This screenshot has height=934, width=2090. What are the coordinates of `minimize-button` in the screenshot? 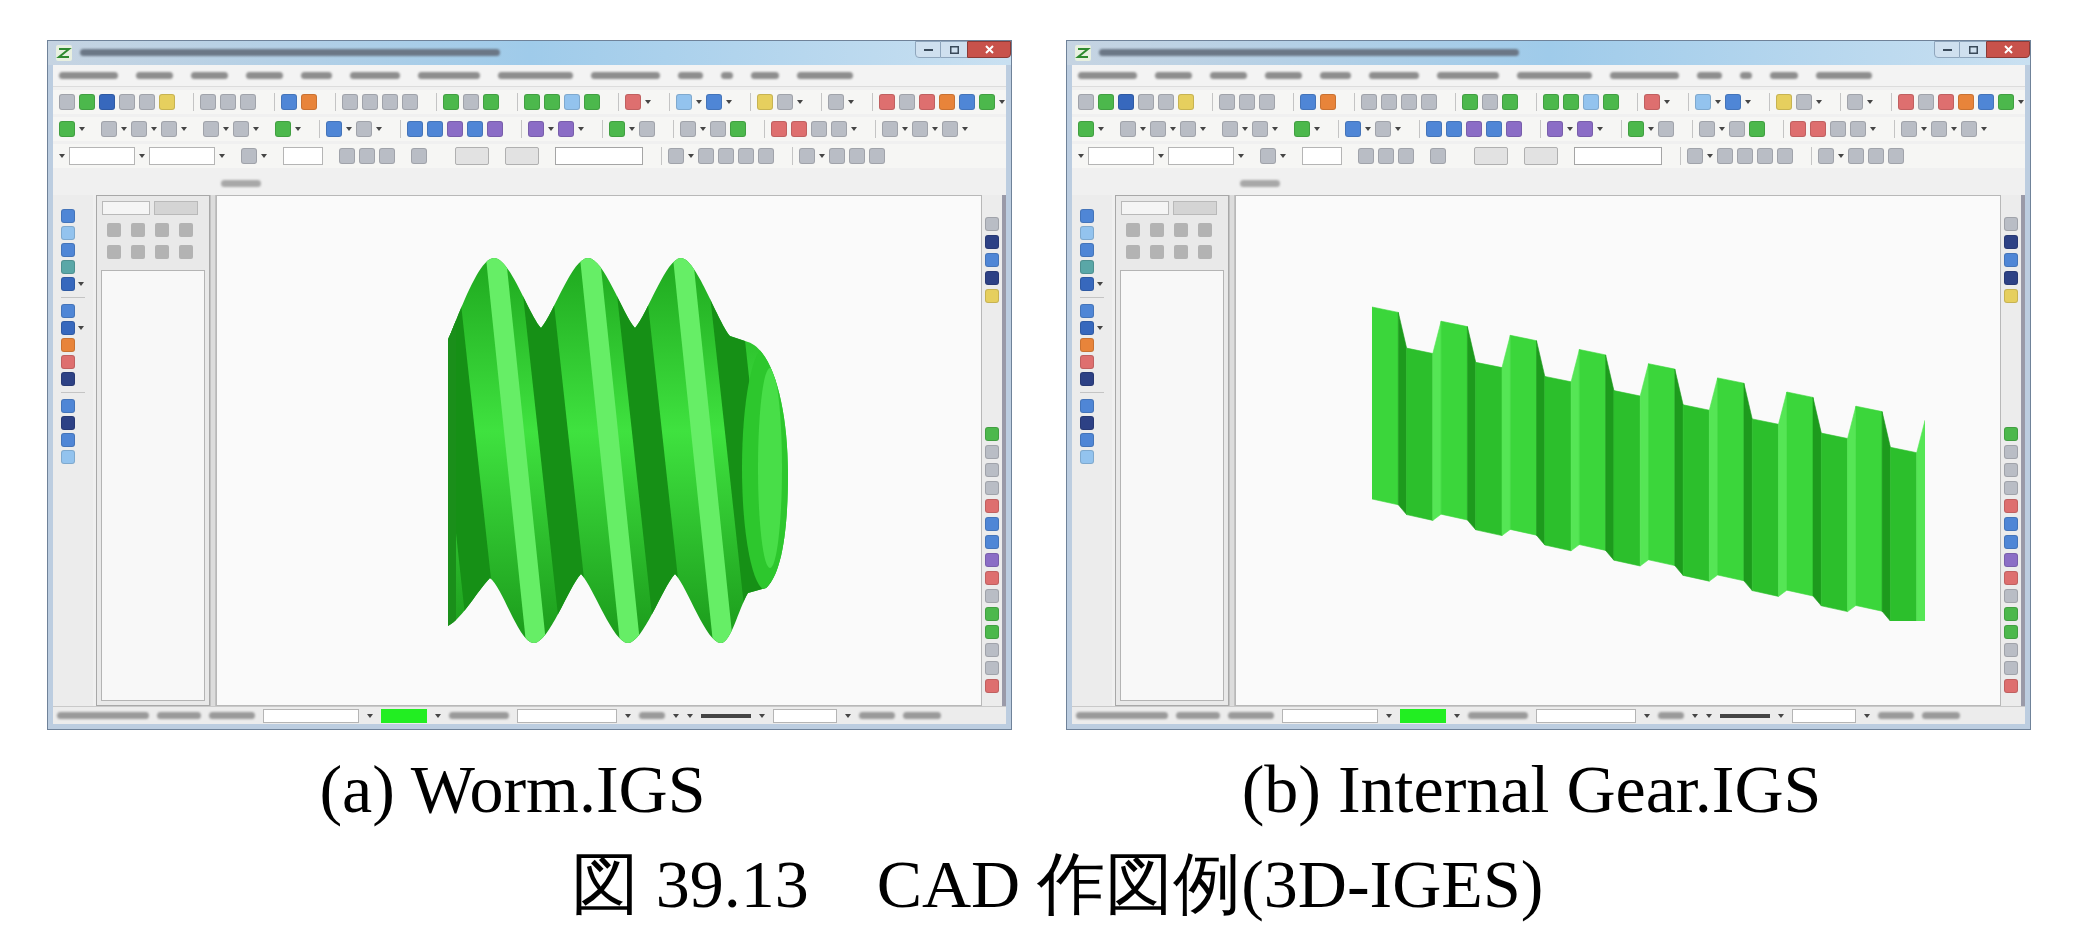 It's located at (1947, 49).